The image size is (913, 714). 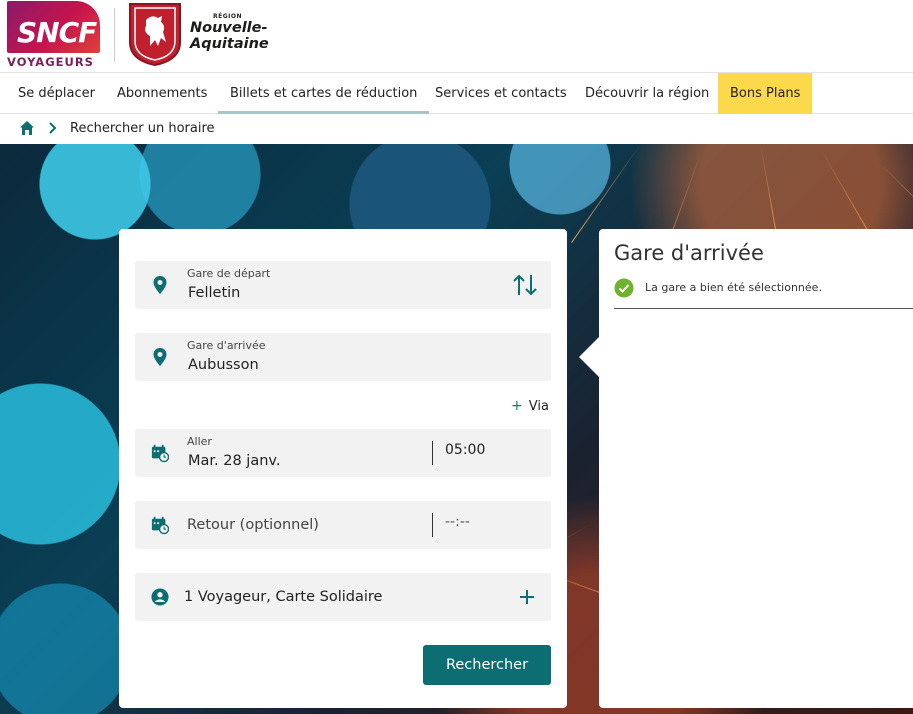 I want to click on region-name-line1: Nouvelle-, so click(x=229, y=28).